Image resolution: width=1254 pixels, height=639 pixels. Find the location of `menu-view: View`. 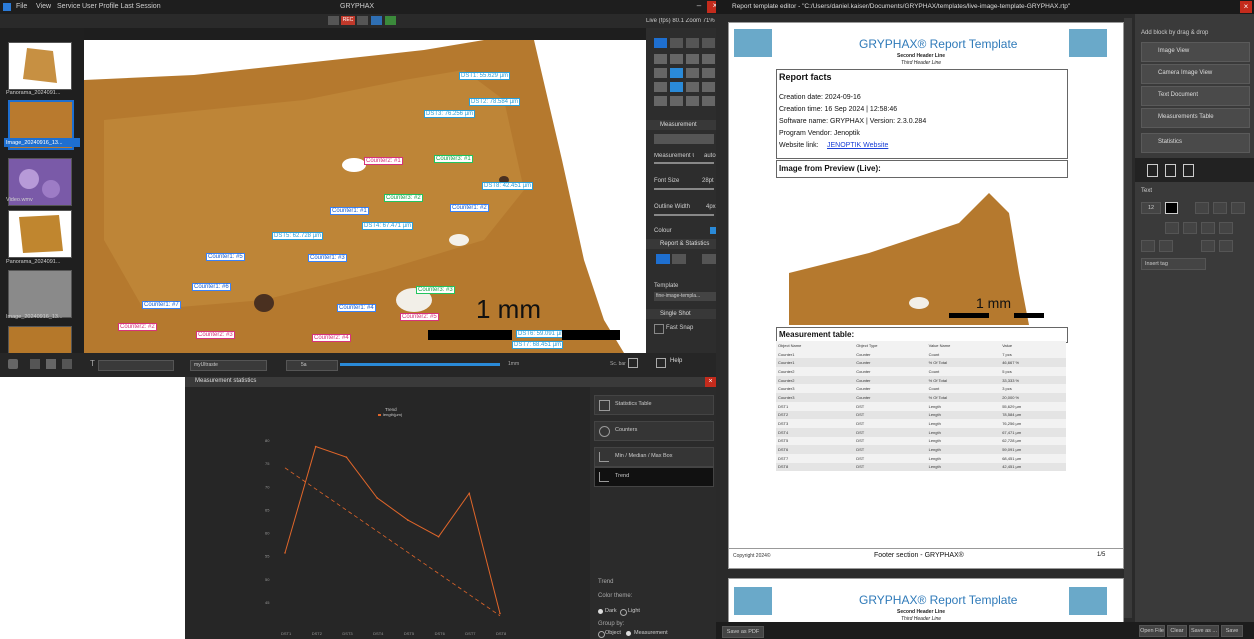

menu-view: View is located at coordinates (43, 6).